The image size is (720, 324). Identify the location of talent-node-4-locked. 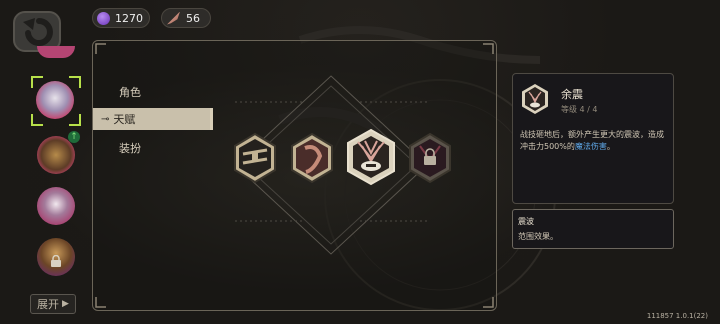
(430, 158).